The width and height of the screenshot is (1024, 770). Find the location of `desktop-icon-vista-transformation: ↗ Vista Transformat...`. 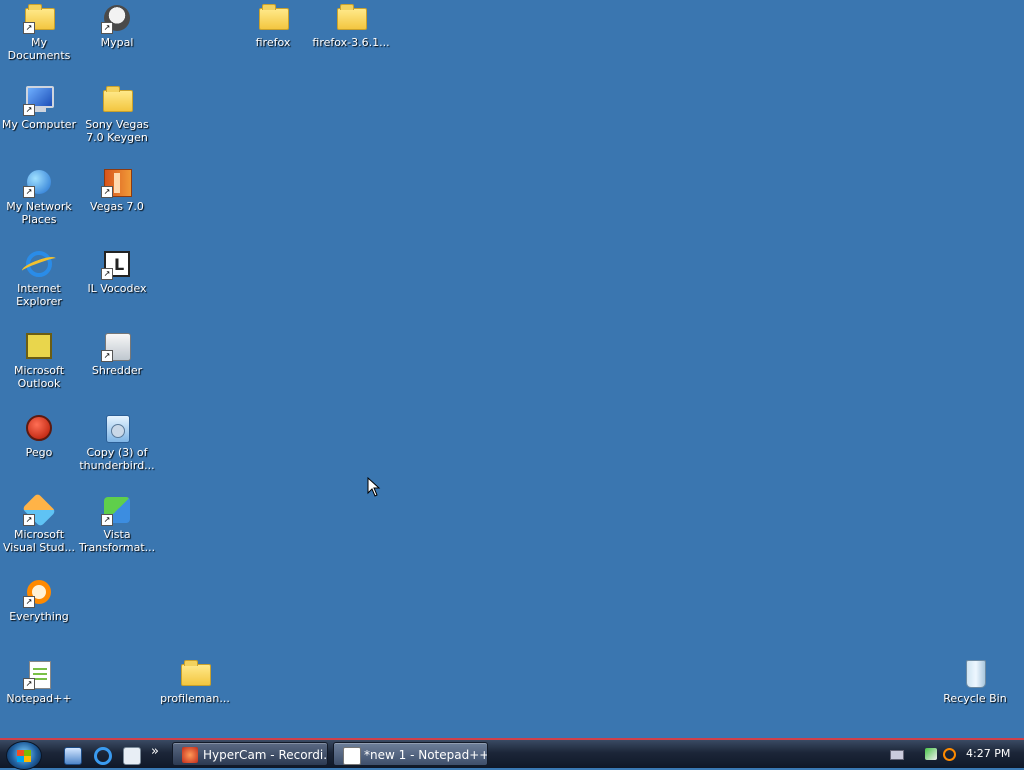

desktop-icon-vista-transformation: ↗ Vista Transformat... is located at coordinates (117, 524).